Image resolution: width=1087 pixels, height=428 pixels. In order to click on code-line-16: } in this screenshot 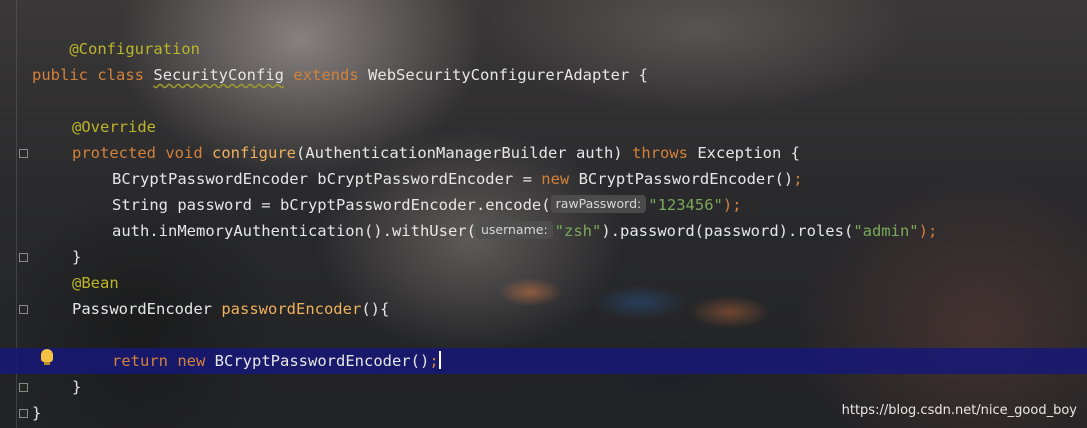, I will do `click(36, 413)`.